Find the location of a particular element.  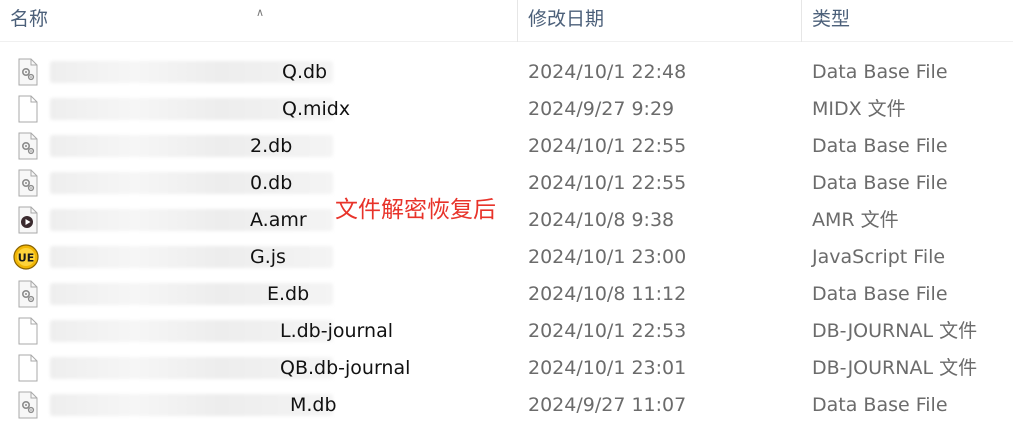

file-modified-date: 2024/10/1 23:00 is located at coordinates (607, 257).